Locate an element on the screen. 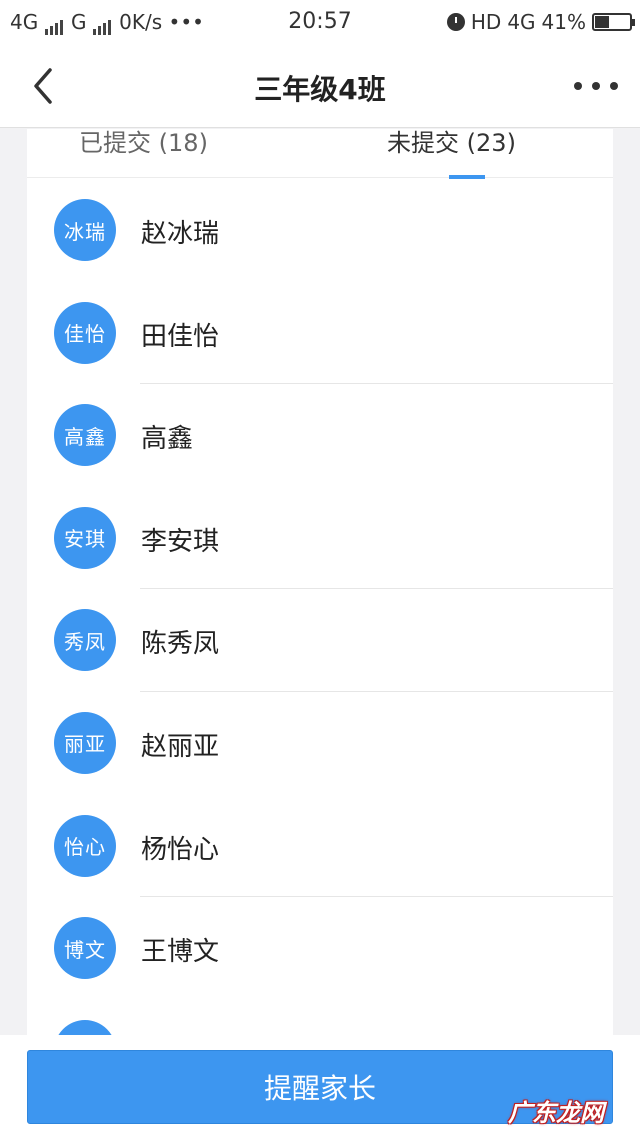 The height and width of the screenshot is (1138, 640). student-name: 高鑫 is located at coordinates (167, 439).